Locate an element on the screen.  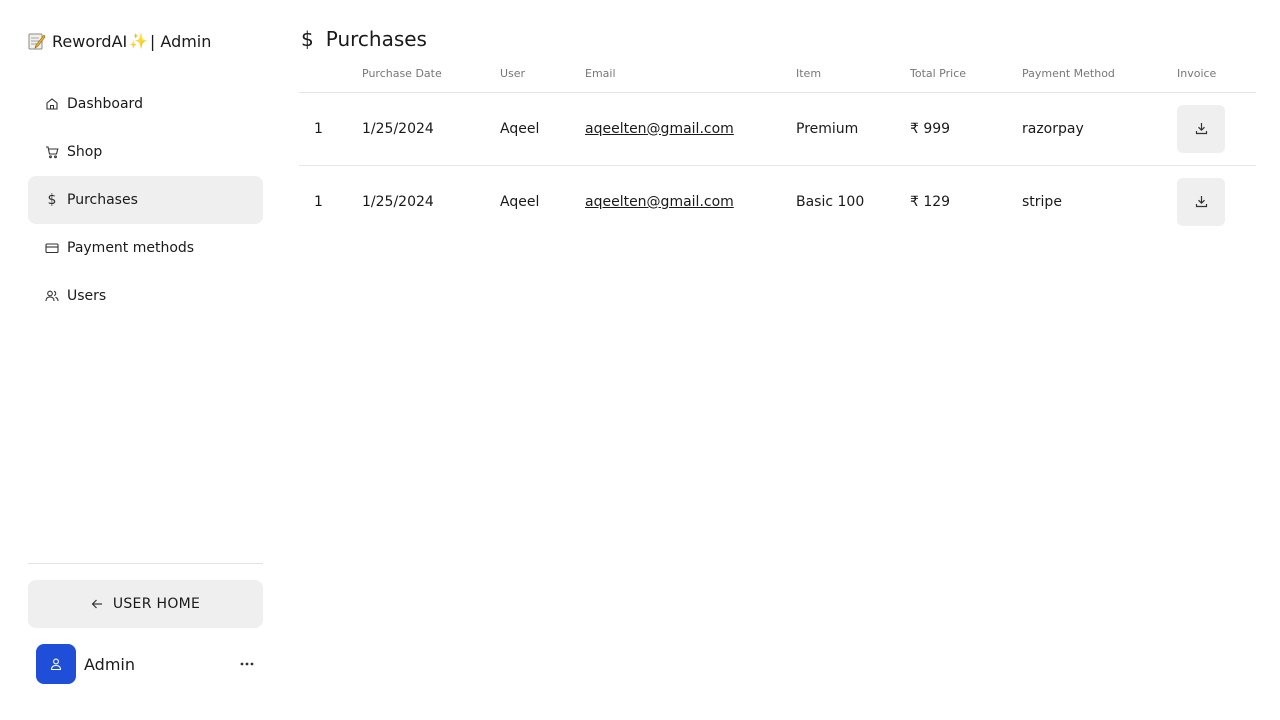
column-header-purchase-date: Purchase Date is located at coordinates (431, 74).